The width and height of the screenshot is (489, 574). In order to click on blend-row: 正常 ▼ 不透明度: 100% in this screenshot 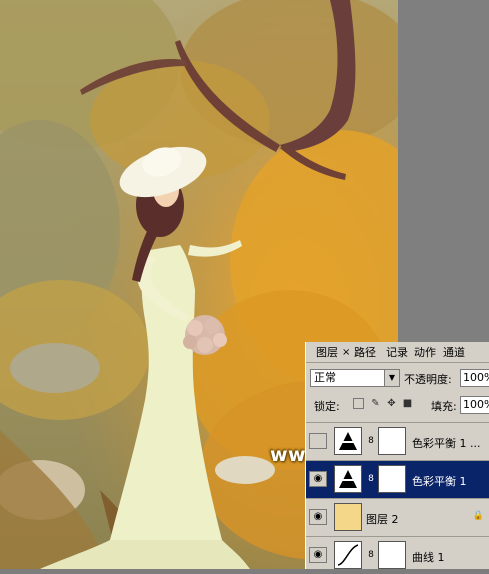, I will do `click(399, 379)`.